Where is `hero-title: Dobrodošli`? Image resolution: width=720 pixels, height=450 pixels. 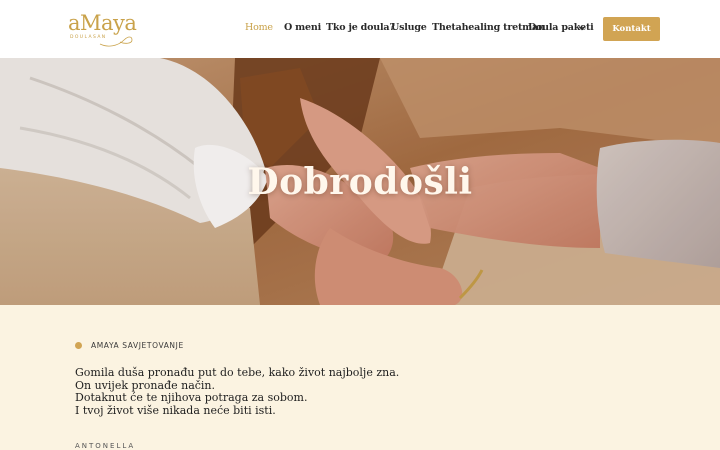
hero-title: Dobrodošli is located at coordinates (360, 182).